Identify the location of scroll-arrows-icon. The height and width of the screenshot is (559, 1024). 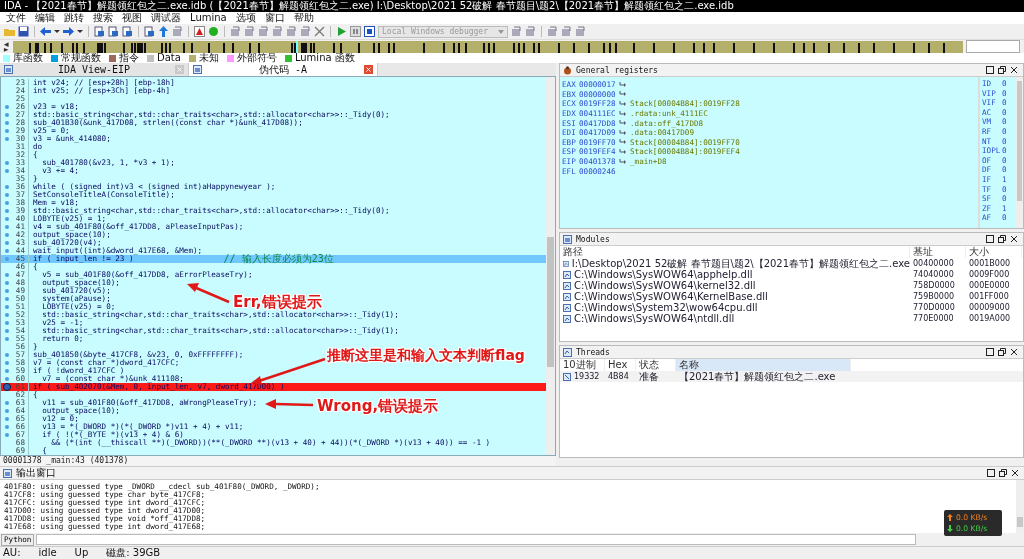
(6, 46).